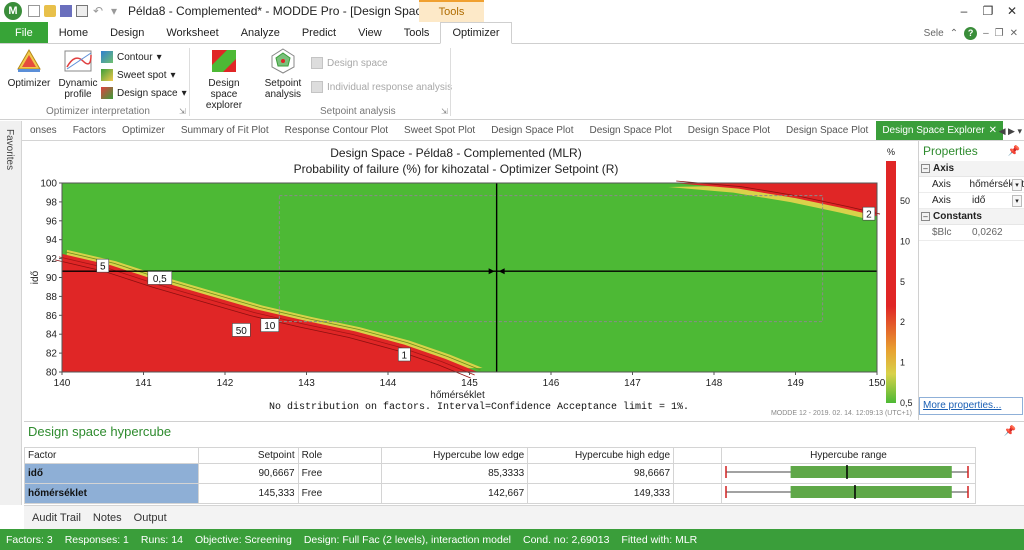  Describe the element at coordinates (988, 11) in the screenshot. I see `restore-button: ❐` at that location.